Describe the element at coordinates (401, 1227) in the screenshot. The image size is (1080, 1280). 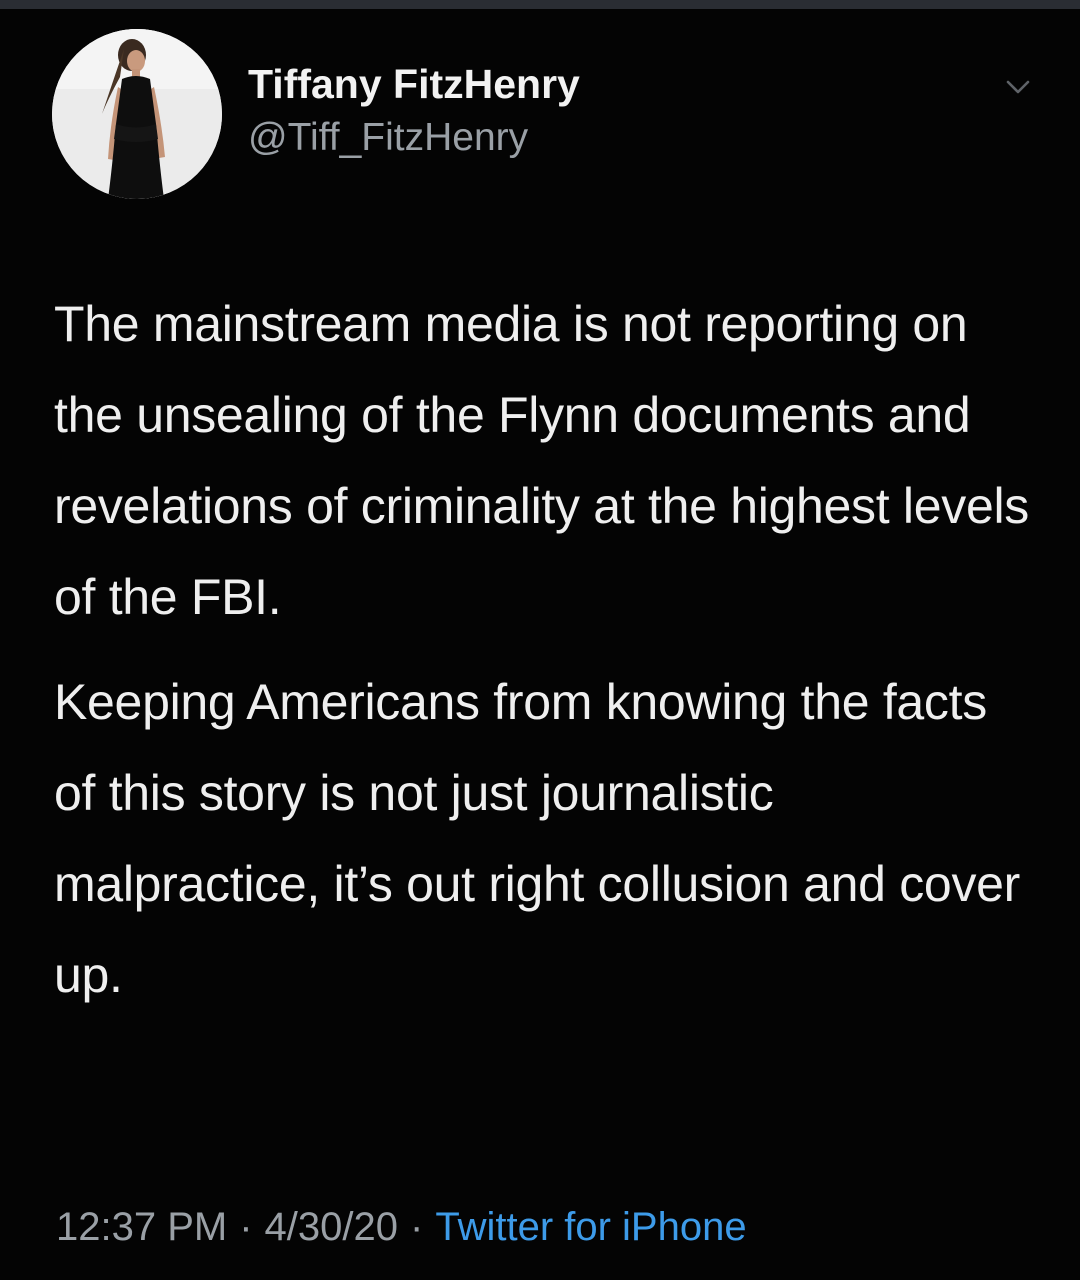
I see `tweet-meta: 12:37 PM · 4/30/20 · Twitter for iPhone` at that location.